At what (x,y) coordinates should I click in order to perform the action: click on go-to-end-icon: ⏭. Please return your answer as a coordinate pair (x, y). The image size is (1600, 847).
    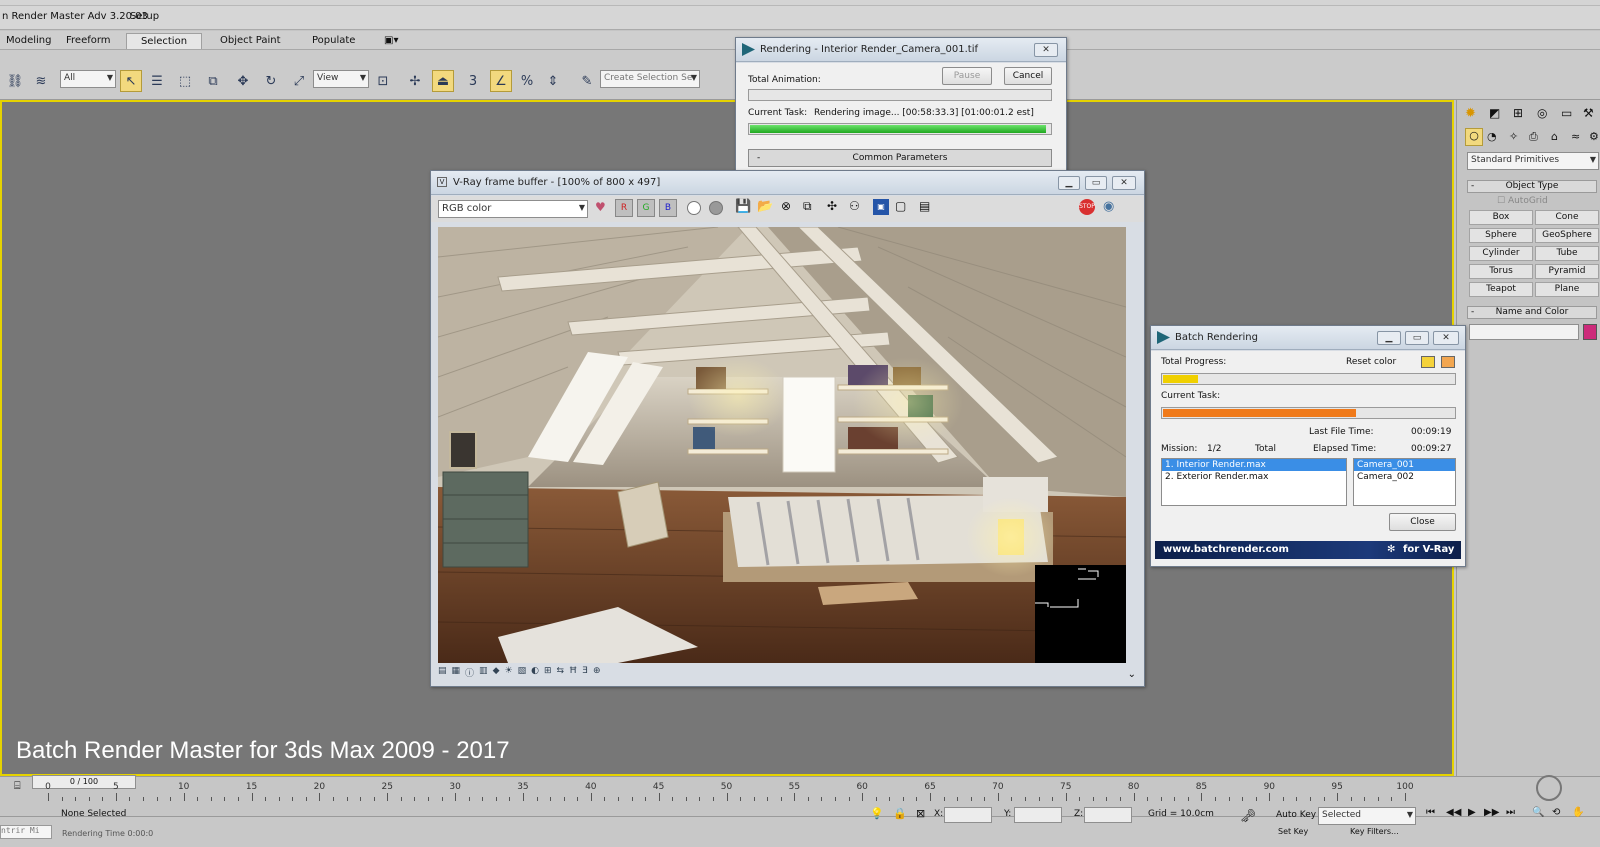
    Looking at the image, I should click on (1510, 812).